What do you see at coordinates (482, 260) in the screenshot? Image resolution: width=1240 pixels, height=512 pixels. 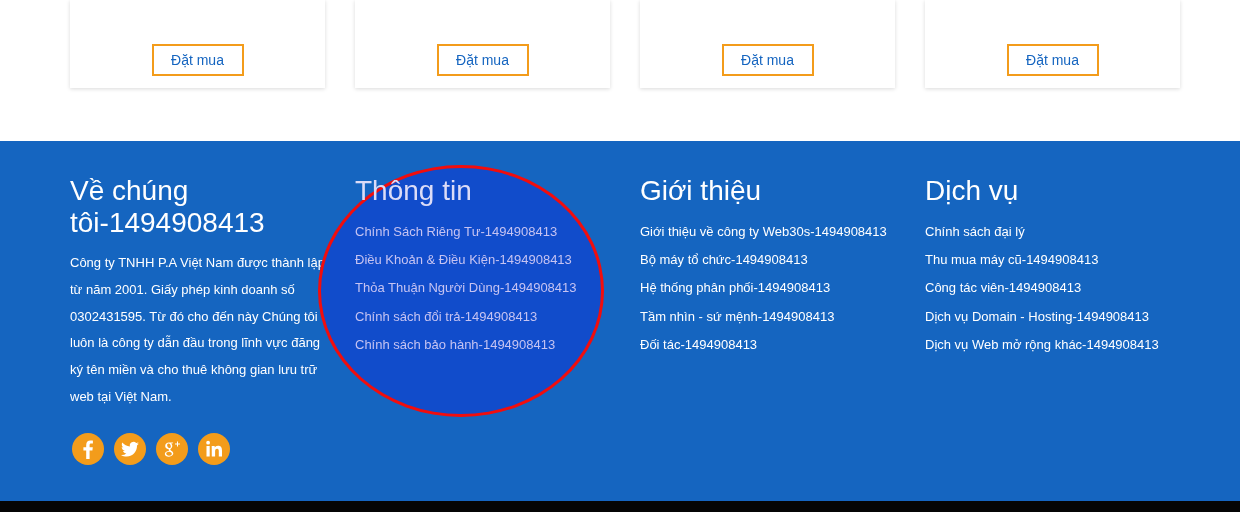 I see `footer-link: Điều Khoản & Điều Kiện-1494908413` at bounding box center [482, 260].